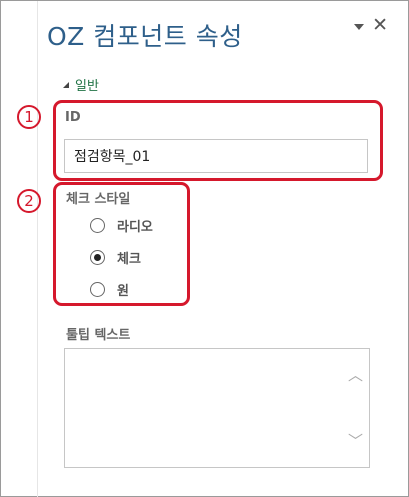  What do you see at coordinates (355, 441) in the screenshot?
I see `scroll-down-icon: ﹀` at bounding box center [355, 441].